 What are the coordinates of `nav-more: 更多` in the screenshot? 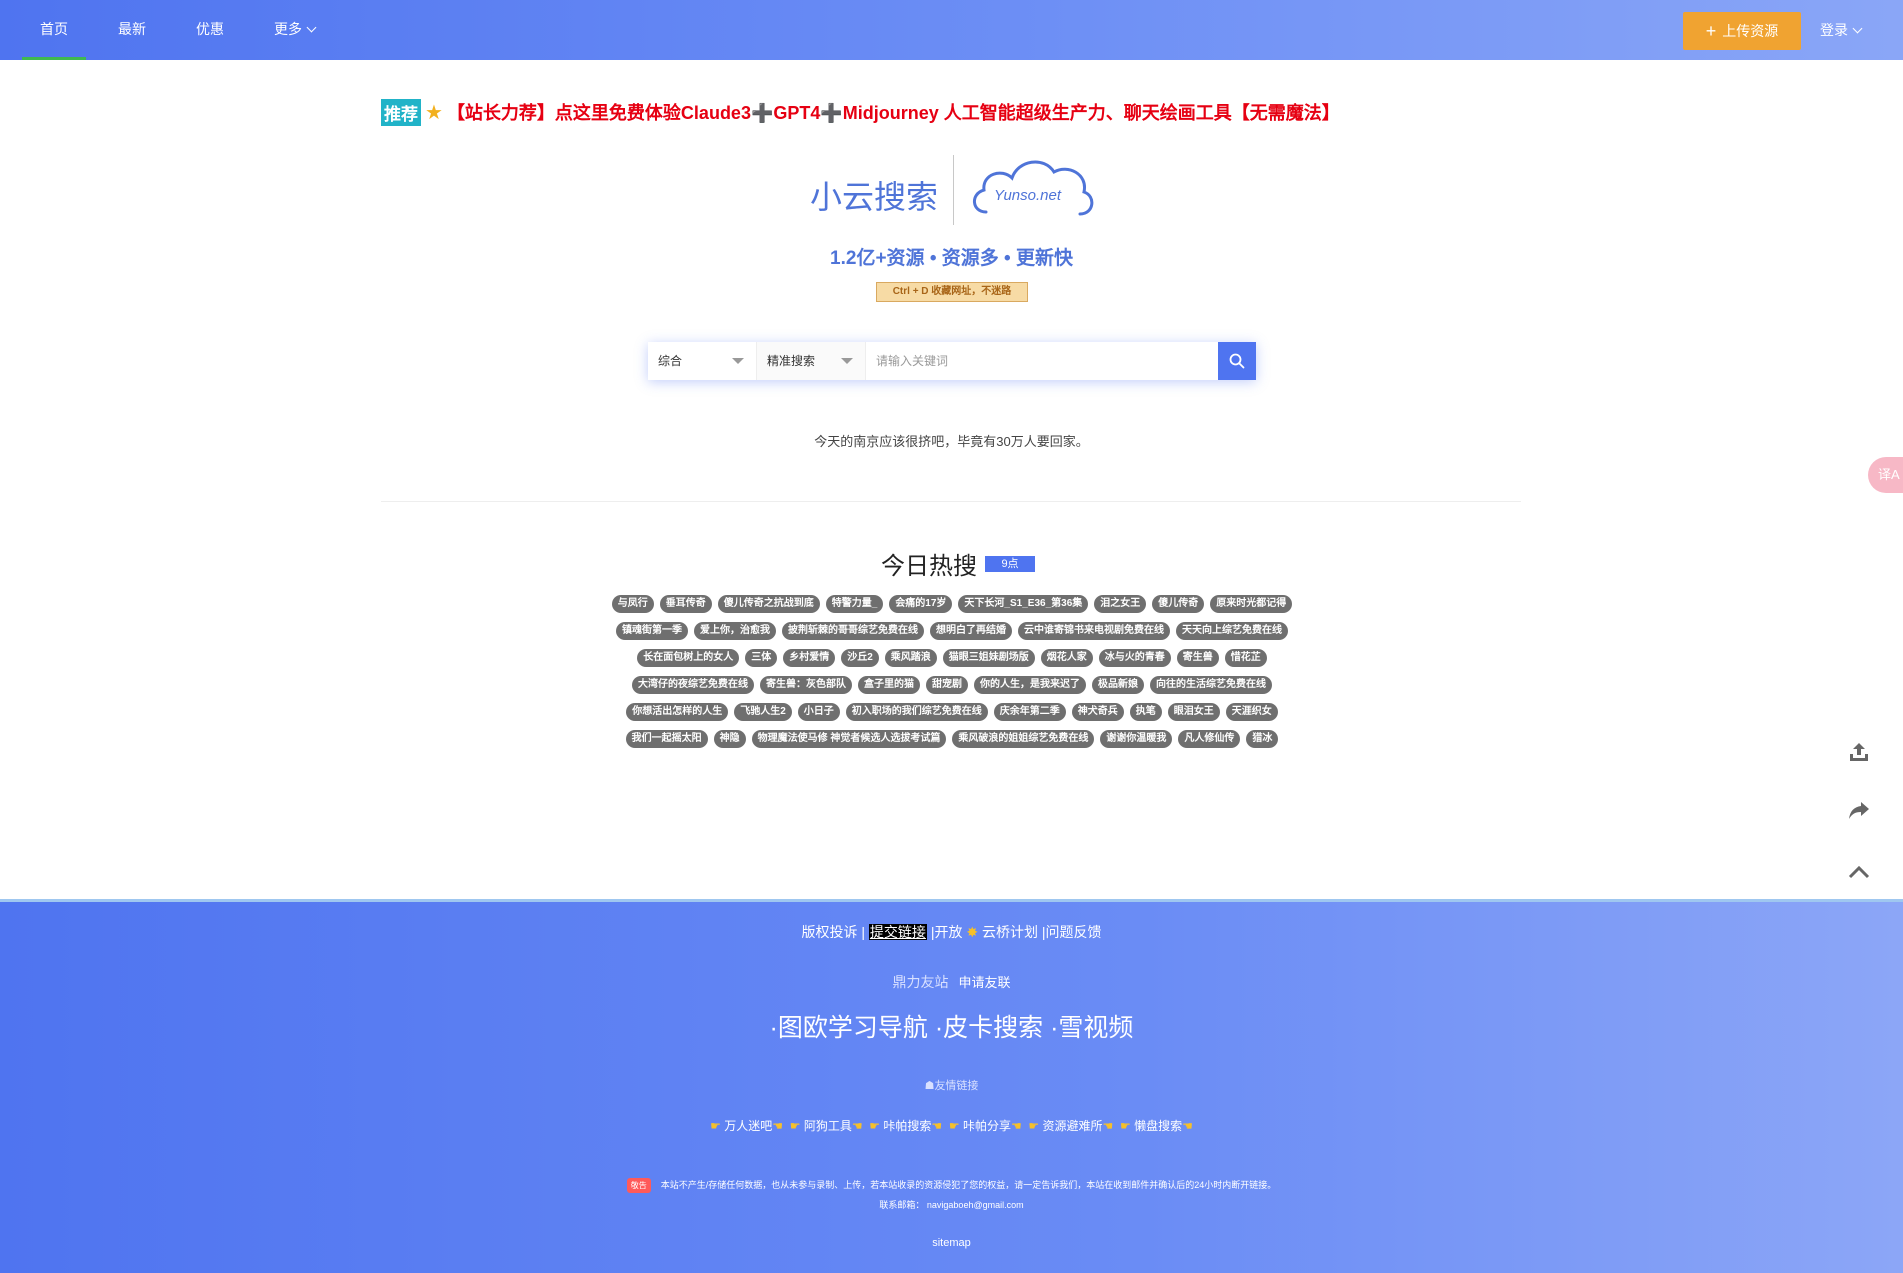 It's located at (294, 30).